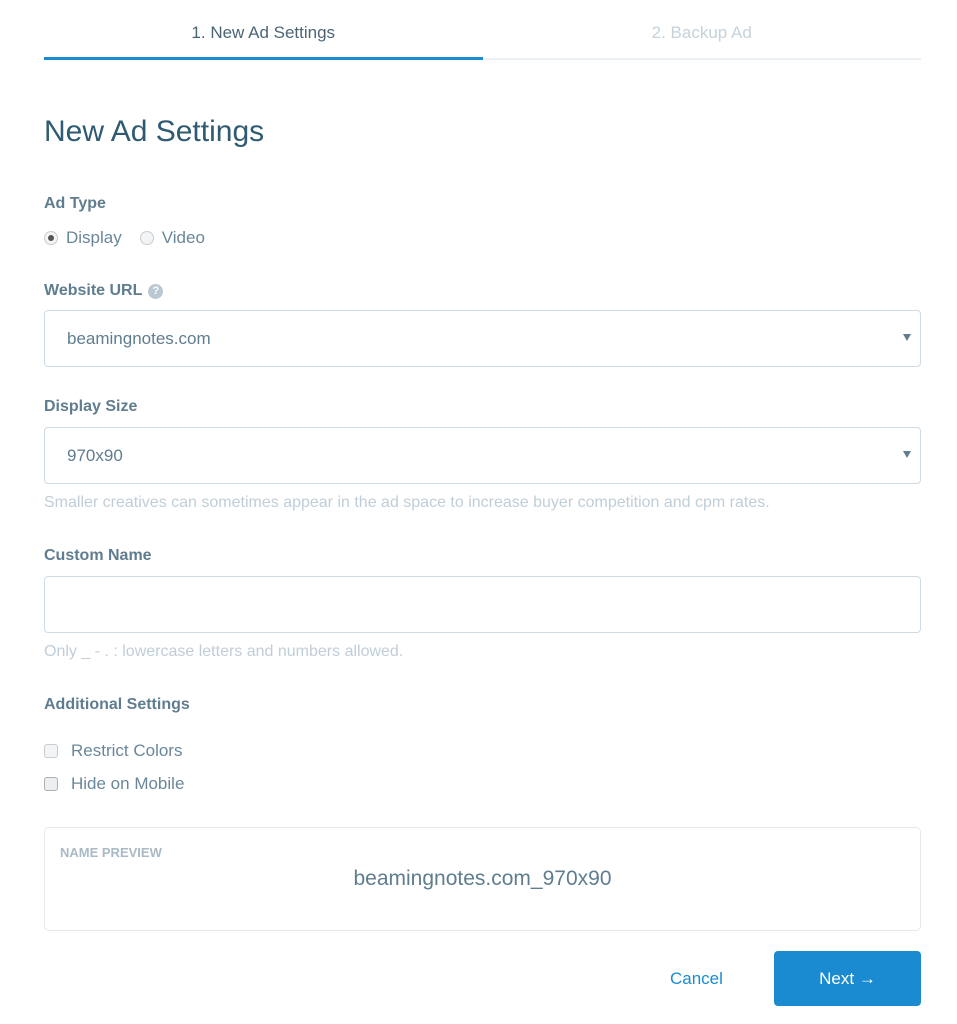 The height and width of the screenshot is (1024, 957). What do you see at coordinates (847, 978) in the screenshot?
I see `next-button: Next →` at bounding box center [847, 978].